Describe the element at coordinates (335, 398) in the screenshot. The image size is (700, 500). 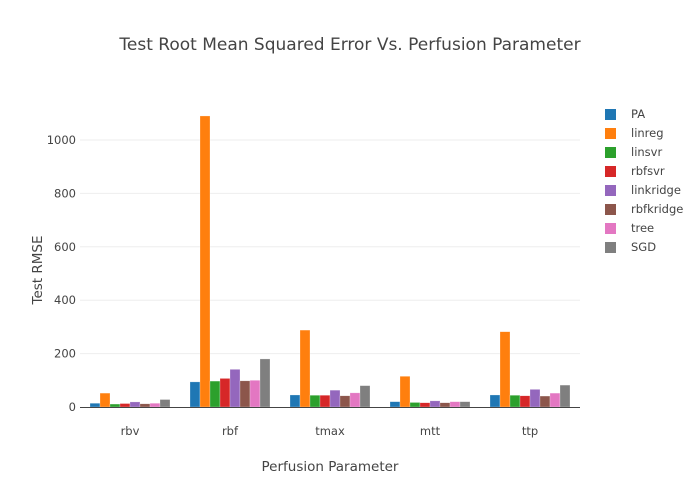
I see `bar-linkridge-tmax` at that location.